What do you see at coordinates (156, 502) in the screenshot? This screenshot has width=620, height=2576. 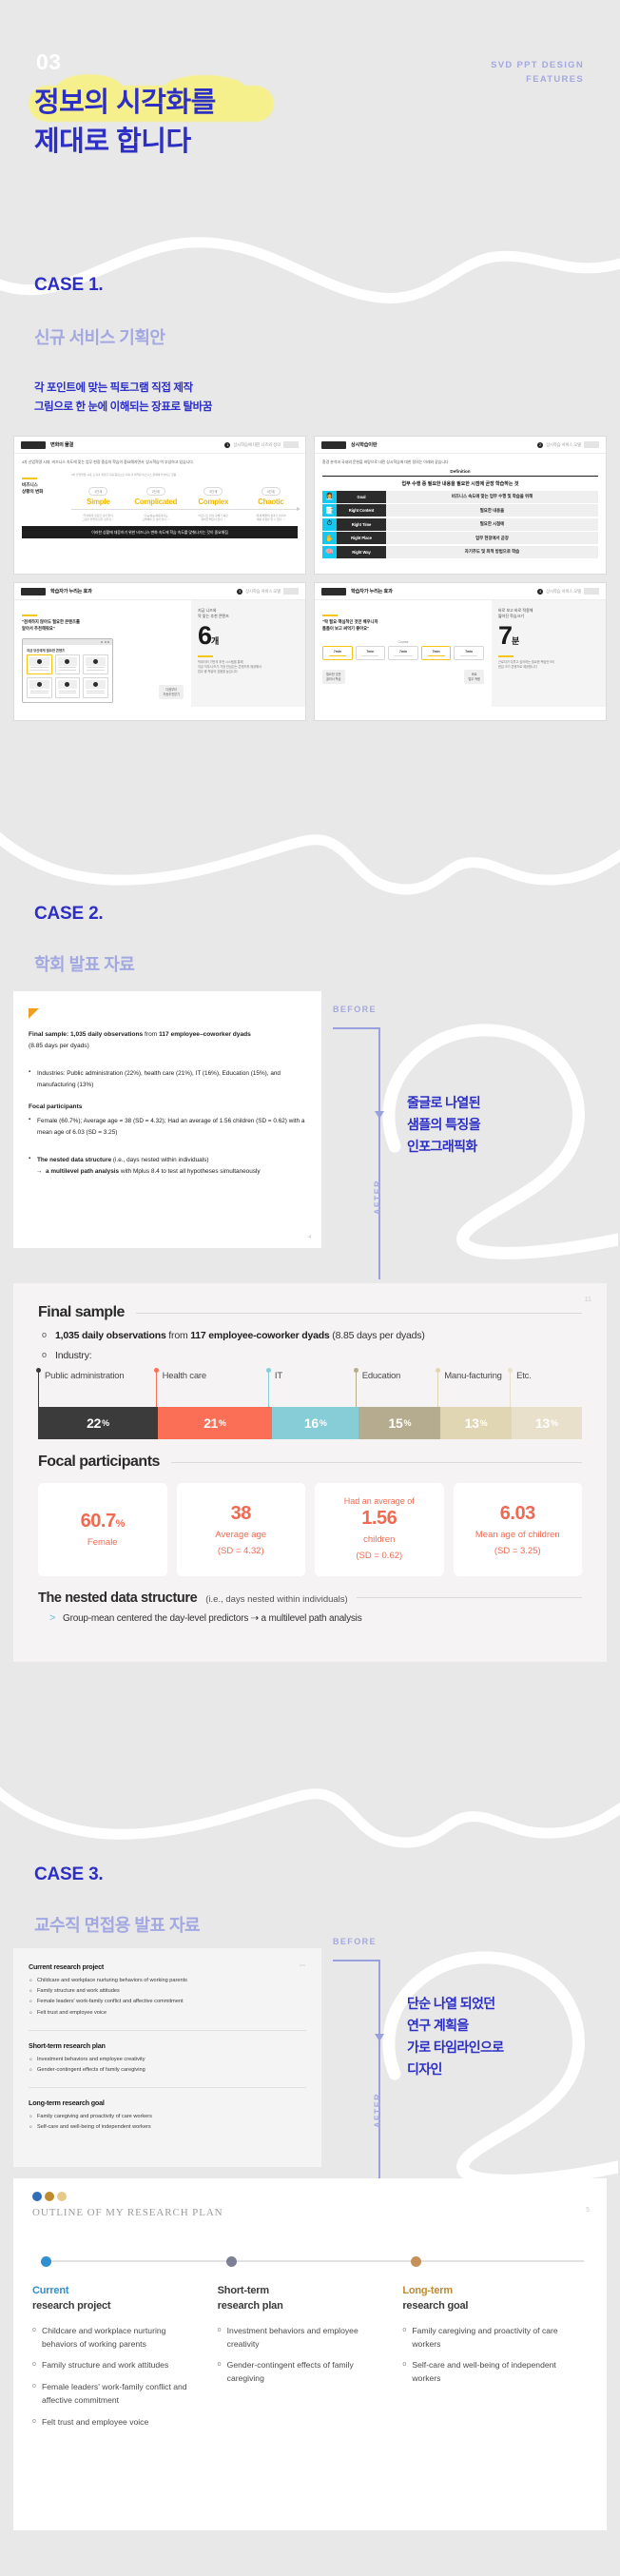 I see `stage-word: Complicated` at bounding box center [156, 502].